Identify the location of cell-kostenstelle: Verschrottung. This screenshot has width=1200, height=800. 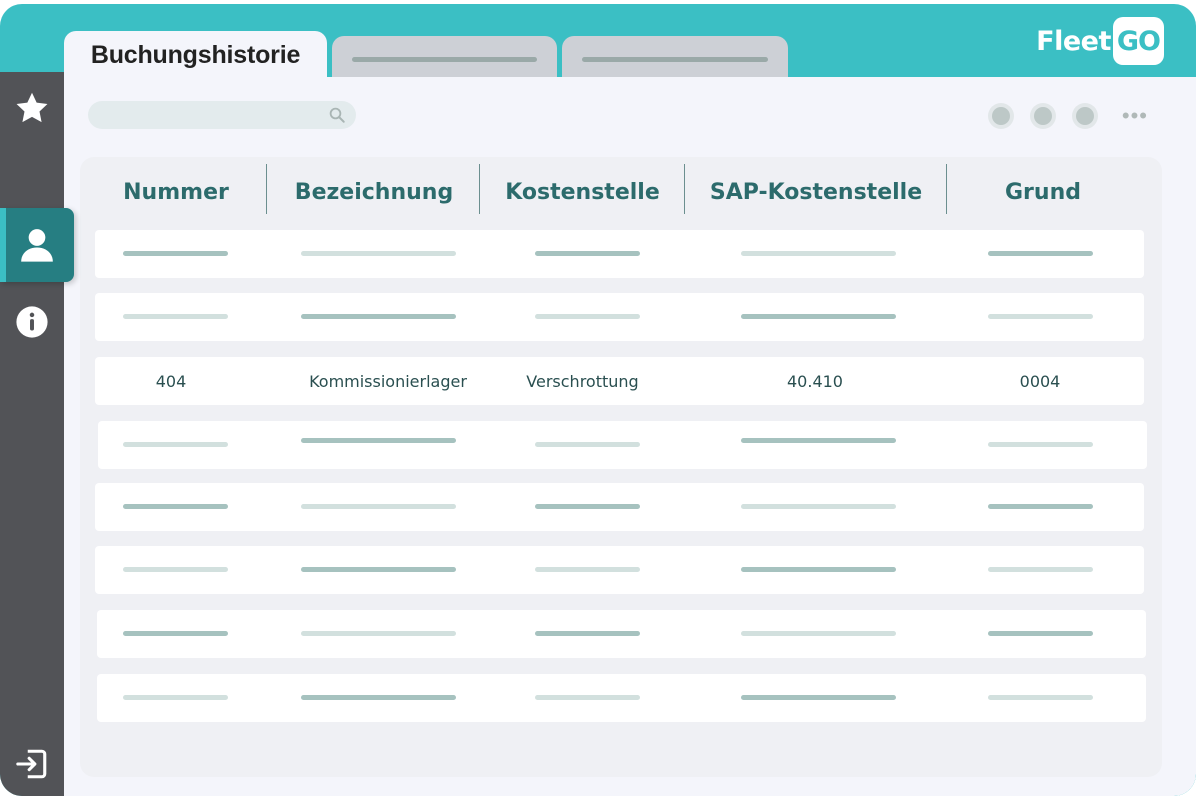
(582, 381).